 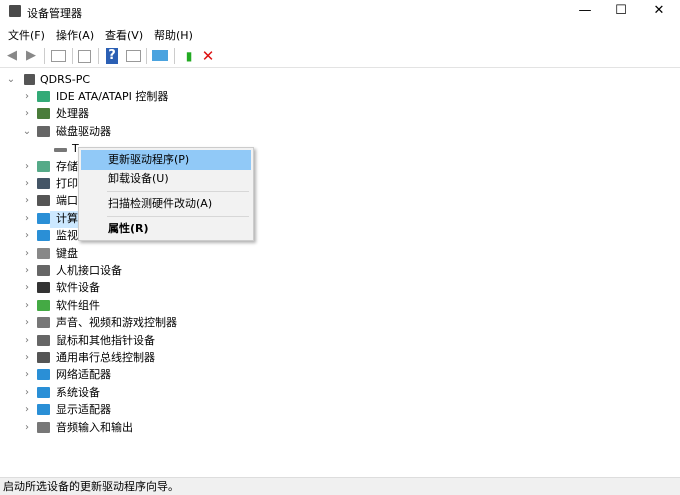 I want to click on tree-root-label: QDRS-PC, so click(x=65, y=79).